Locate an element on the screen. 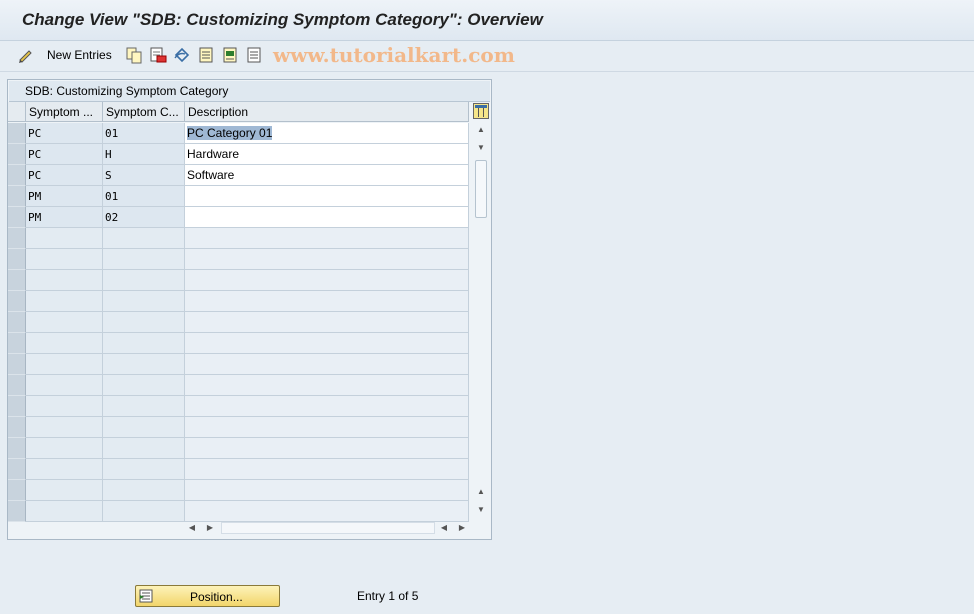  cell-text: PC is located at coordinates (35, 175).